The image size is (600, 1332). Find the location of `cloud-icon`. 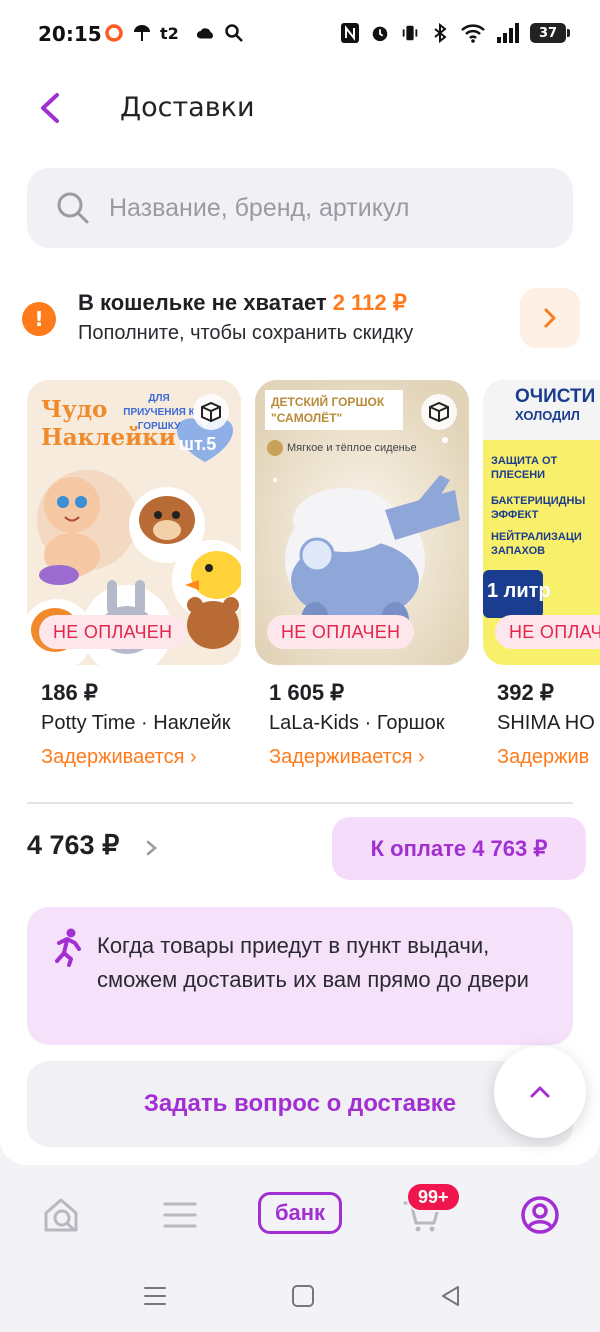

cloud-icon is located at coordinates (206, 33).